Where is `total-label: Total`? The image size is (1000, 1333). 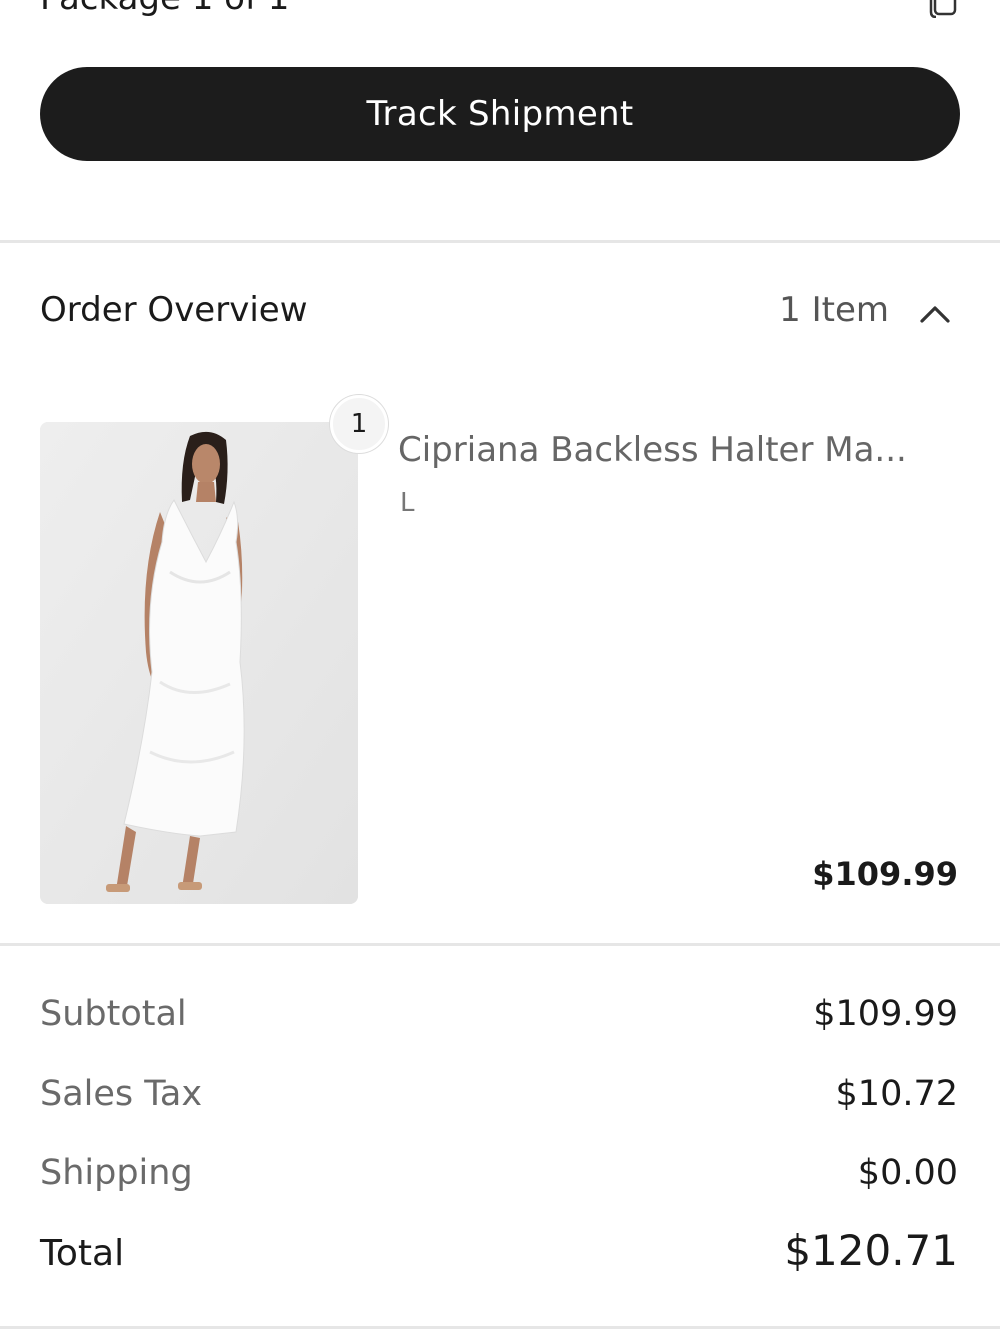
total-label: Total is located at coordinates (82, 1253).